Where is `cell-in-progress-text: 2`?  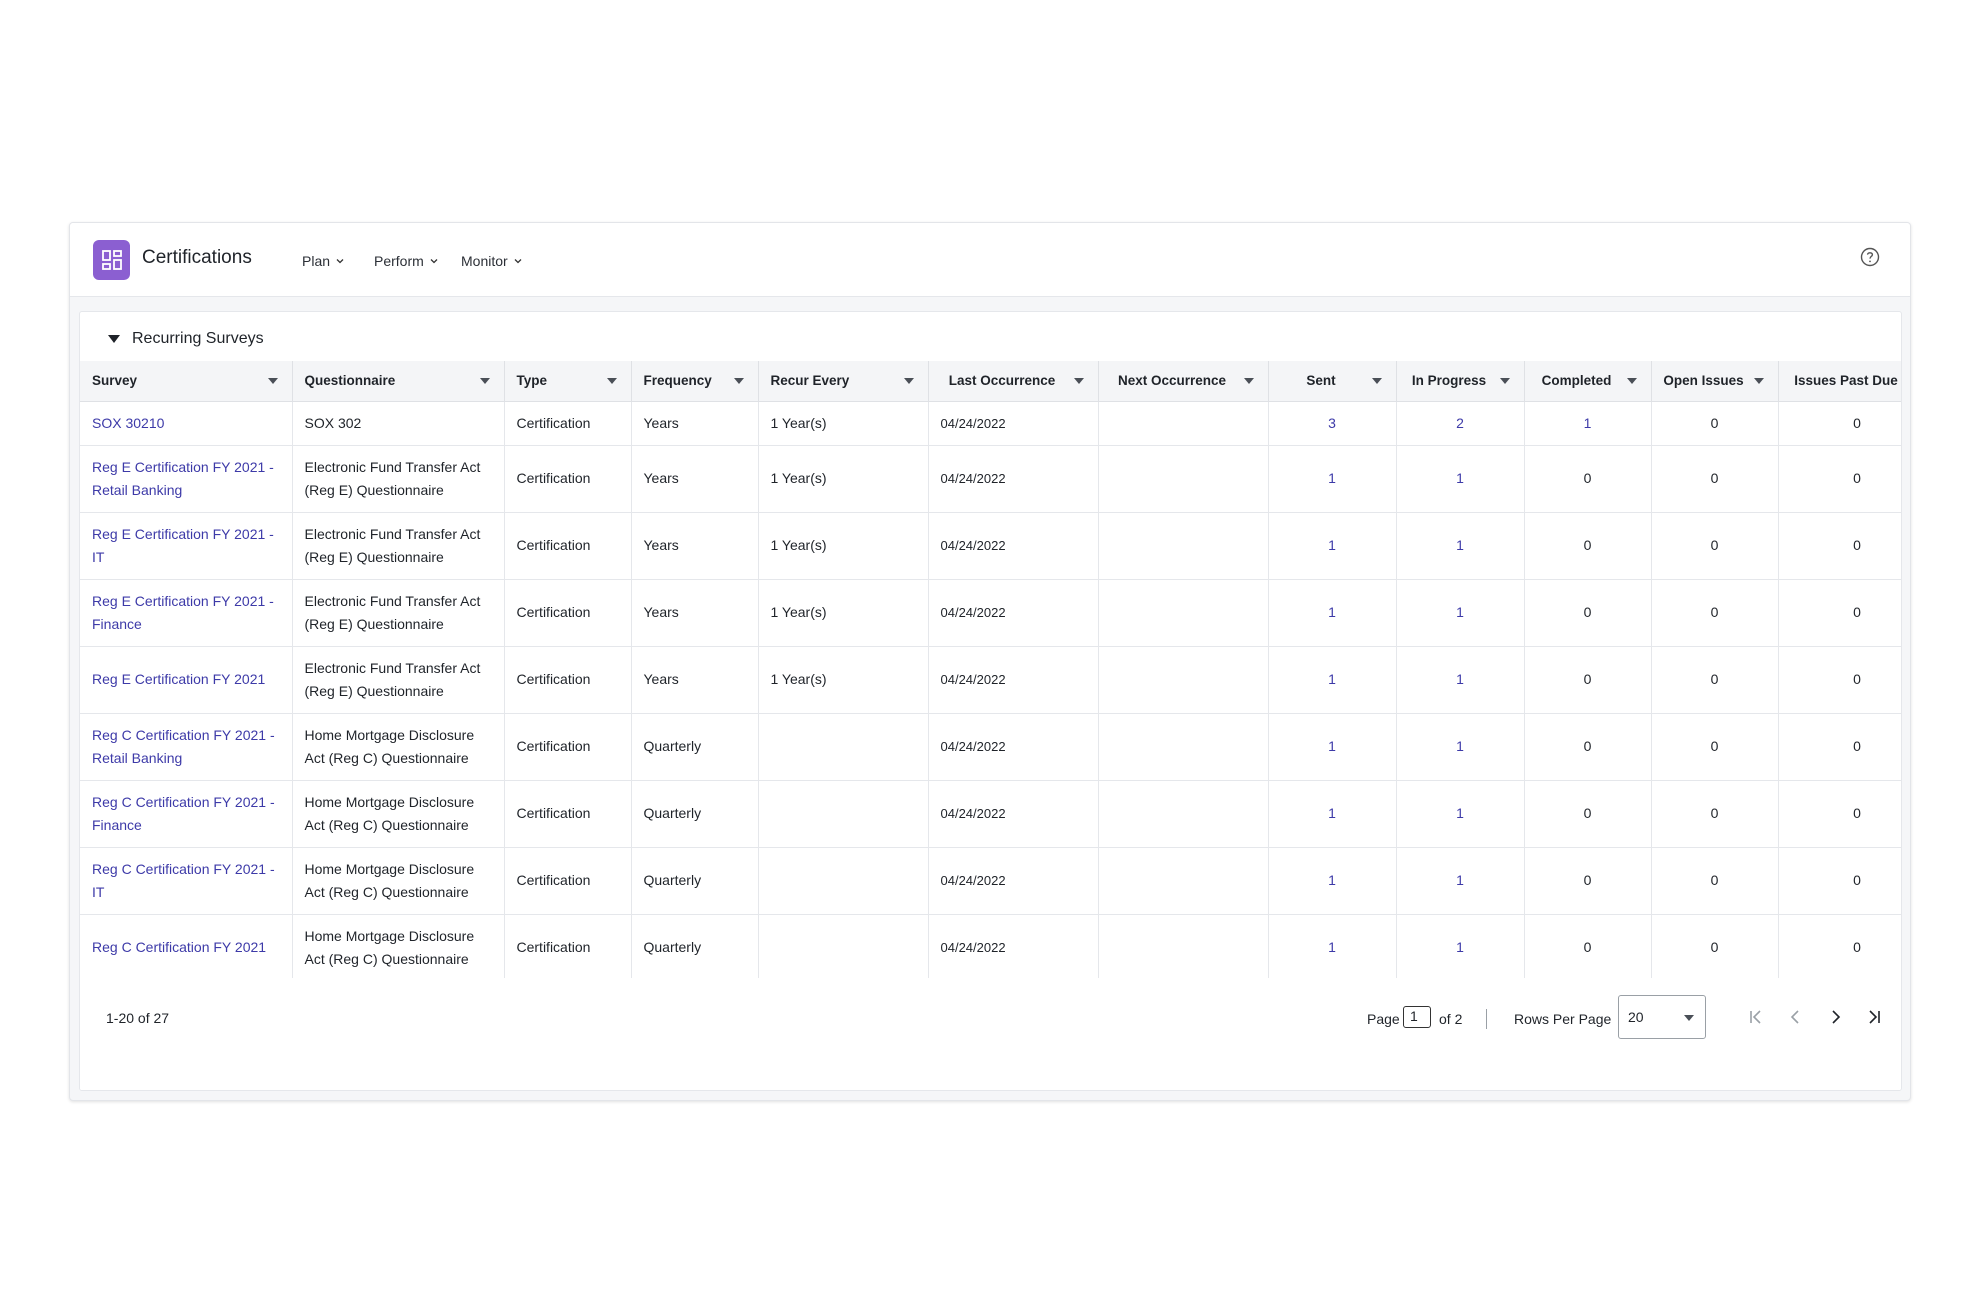
cell-in-progress-text: 2 is located at coordinates (1460, 423).